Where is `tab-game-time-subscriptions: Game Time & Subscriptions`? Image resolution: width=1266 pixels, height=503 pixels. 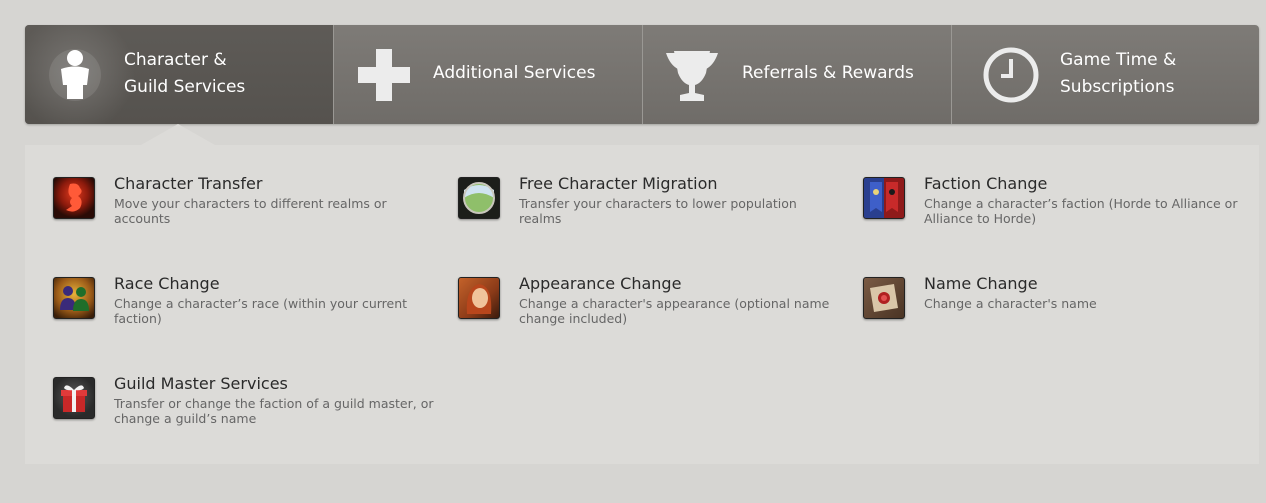 tab-game-time-subscriptions: Game Time & Subscriptions is located at coordinates (1105, 74).